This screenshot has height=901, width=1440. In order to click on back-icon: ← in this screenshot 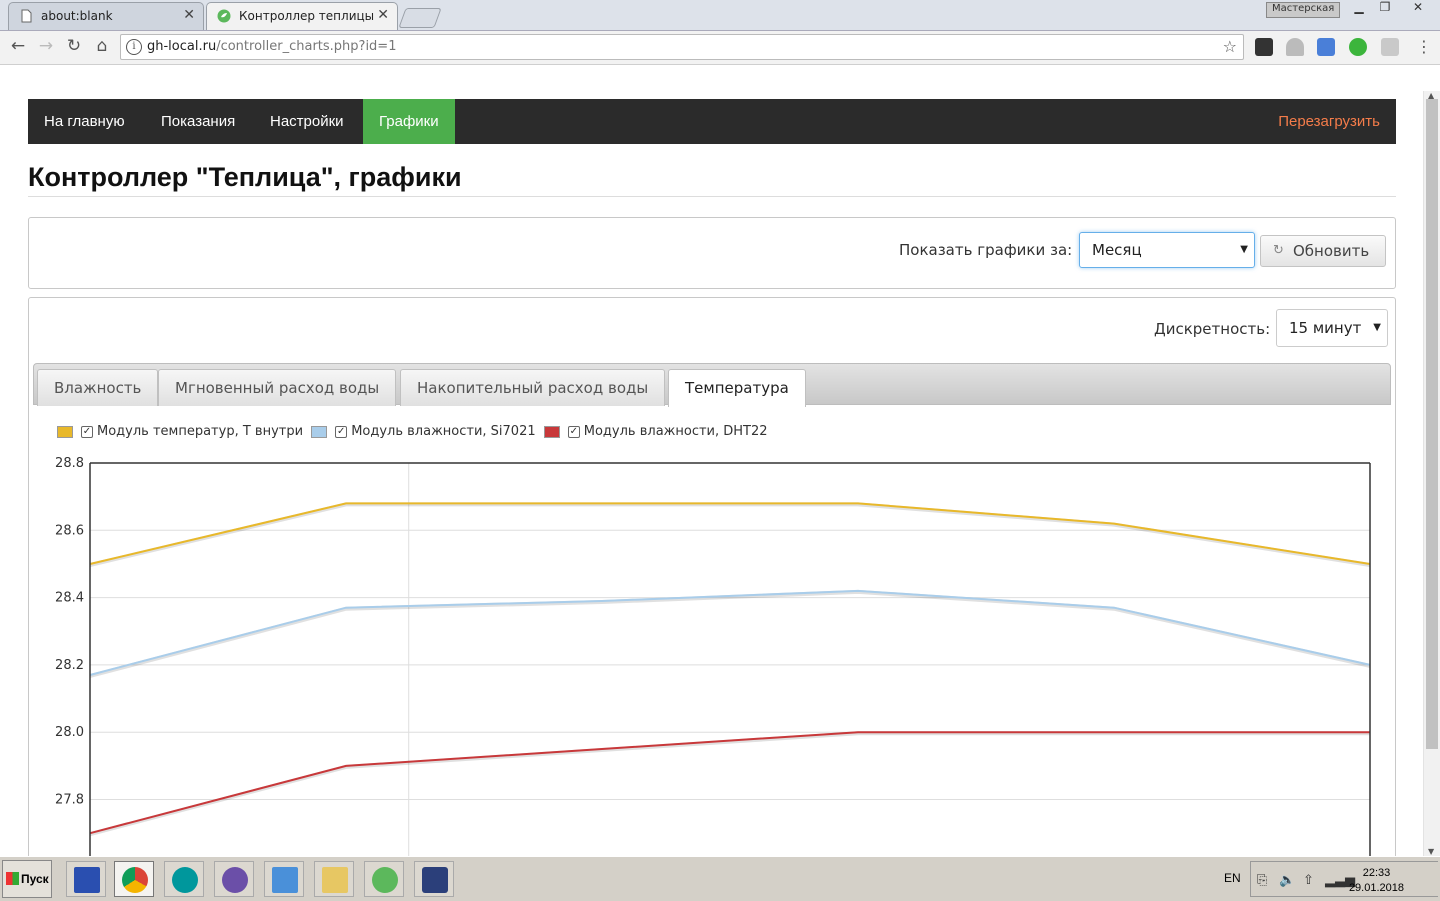, I will do `click(18, 46)`.